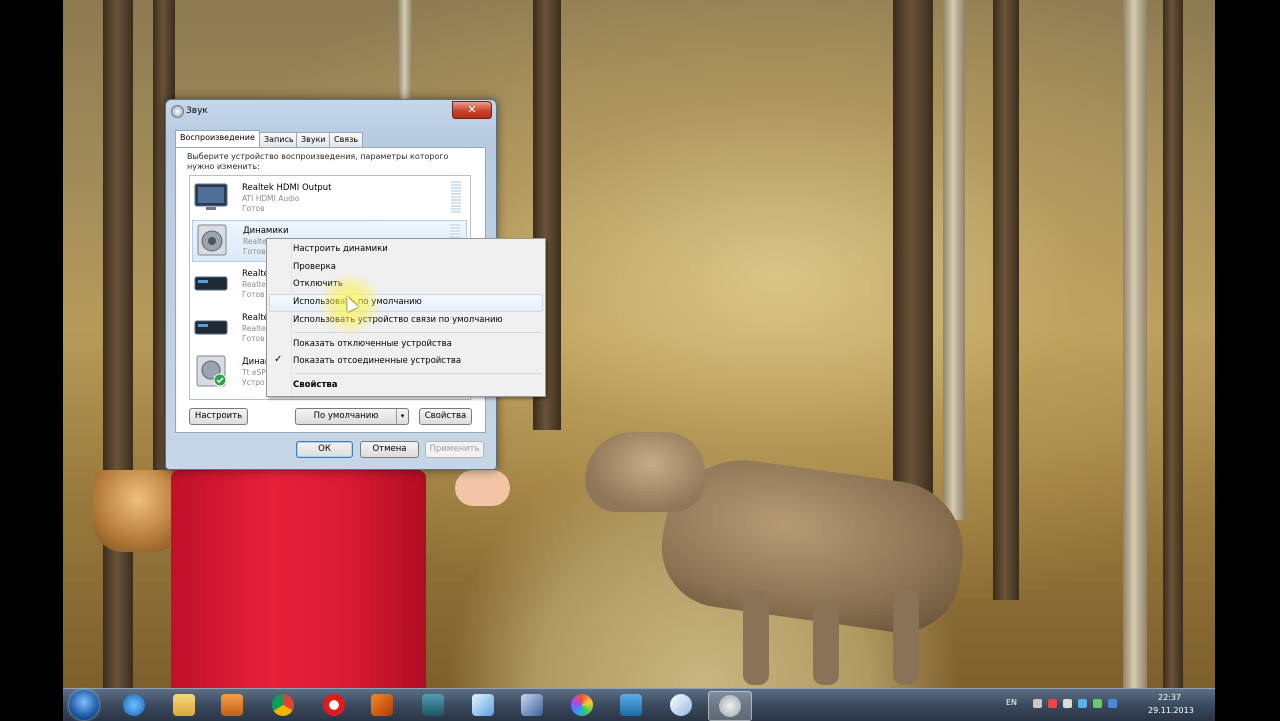  What do you see at coordinates (217, 139) in the screenshot?
I see `tab-playback: Воспроизведение` at bounding box center [217, 139].